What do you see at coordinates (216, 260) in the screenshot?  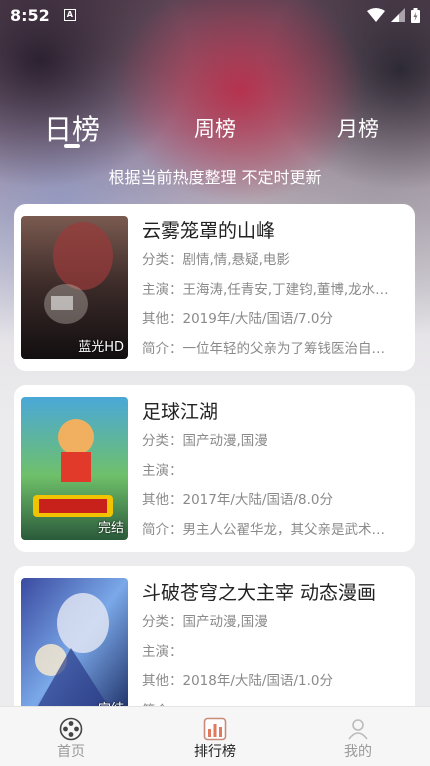 I see `item-category: 分类：剧情,情,悬疑,电影` at bounding box center [216, 260].